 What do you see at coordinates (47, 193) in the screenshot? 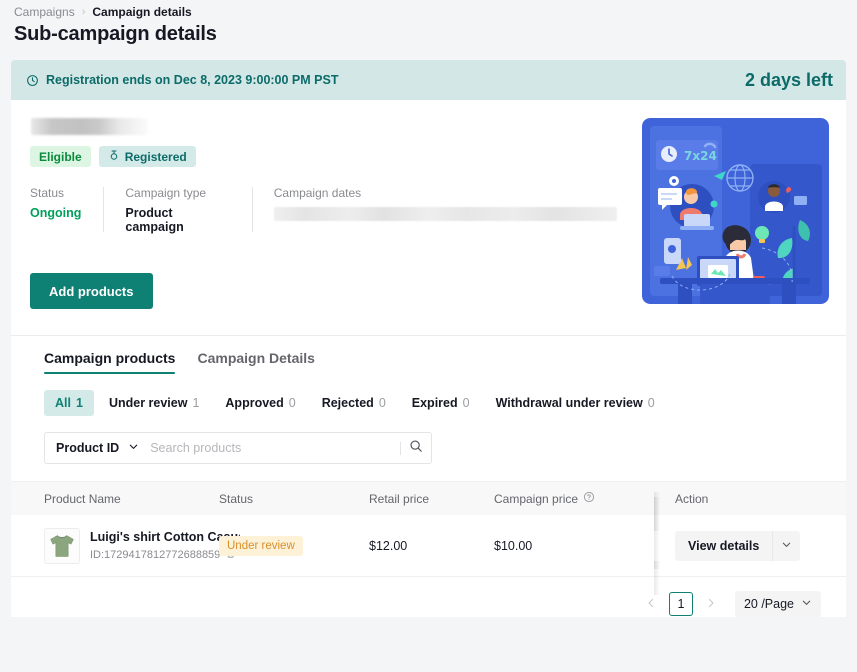
I see `meta-status-label: Status` at bounding box center [47, 193].